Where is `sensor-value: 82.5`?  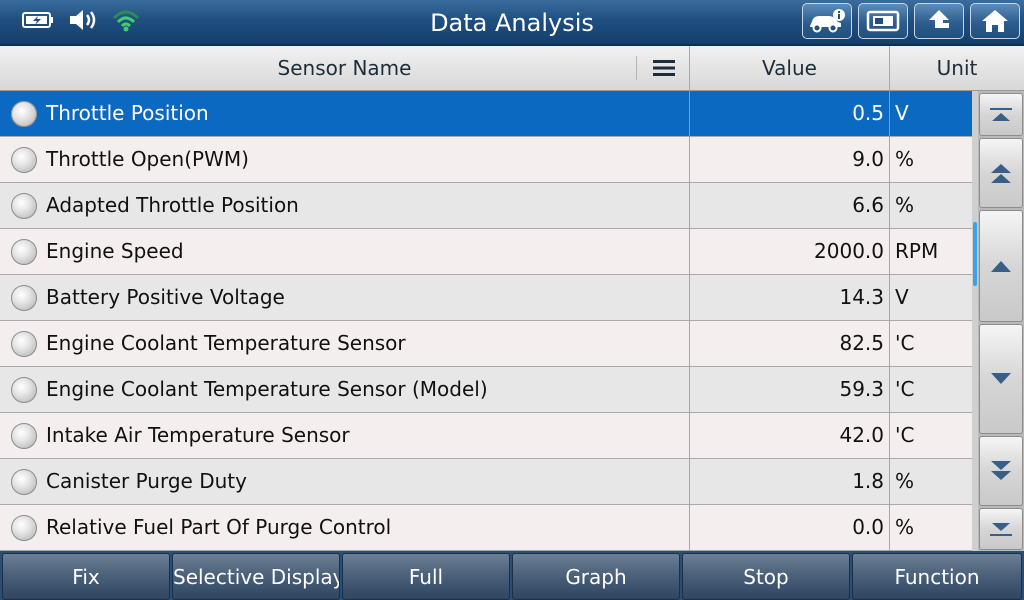 sensor-value: 82.5 is located at coordinates (861, 343).